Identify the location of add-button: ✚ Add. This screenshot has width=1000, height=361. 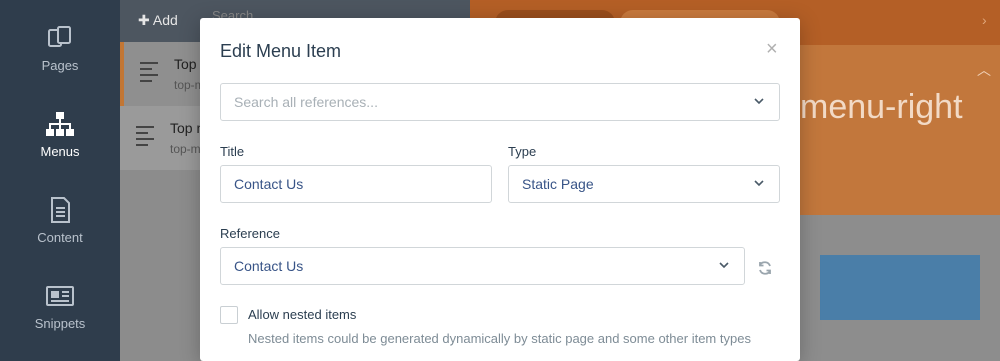
(158, 20).